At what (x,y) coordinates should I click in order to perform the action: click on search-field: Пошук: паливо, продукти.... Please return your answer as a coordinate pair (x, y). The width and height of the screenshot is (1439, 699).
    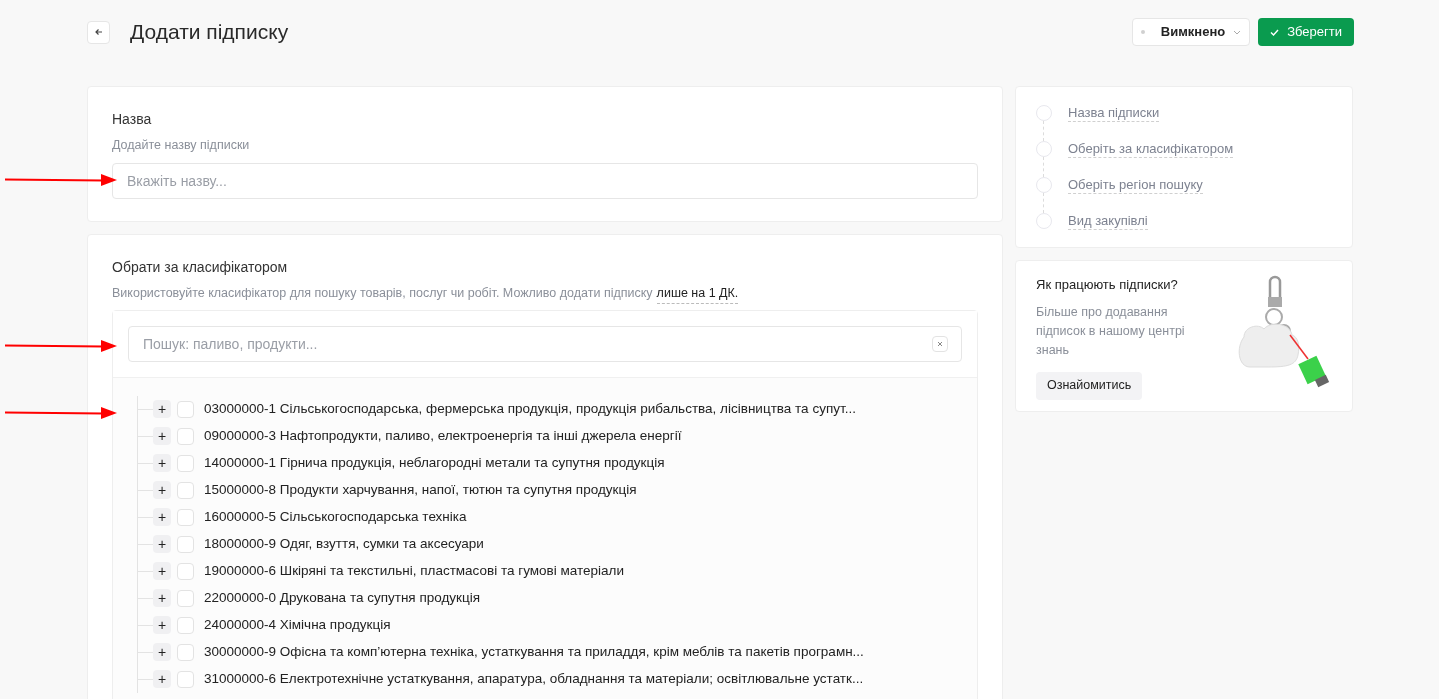
    Looking at the image, I should click on (545, 343).